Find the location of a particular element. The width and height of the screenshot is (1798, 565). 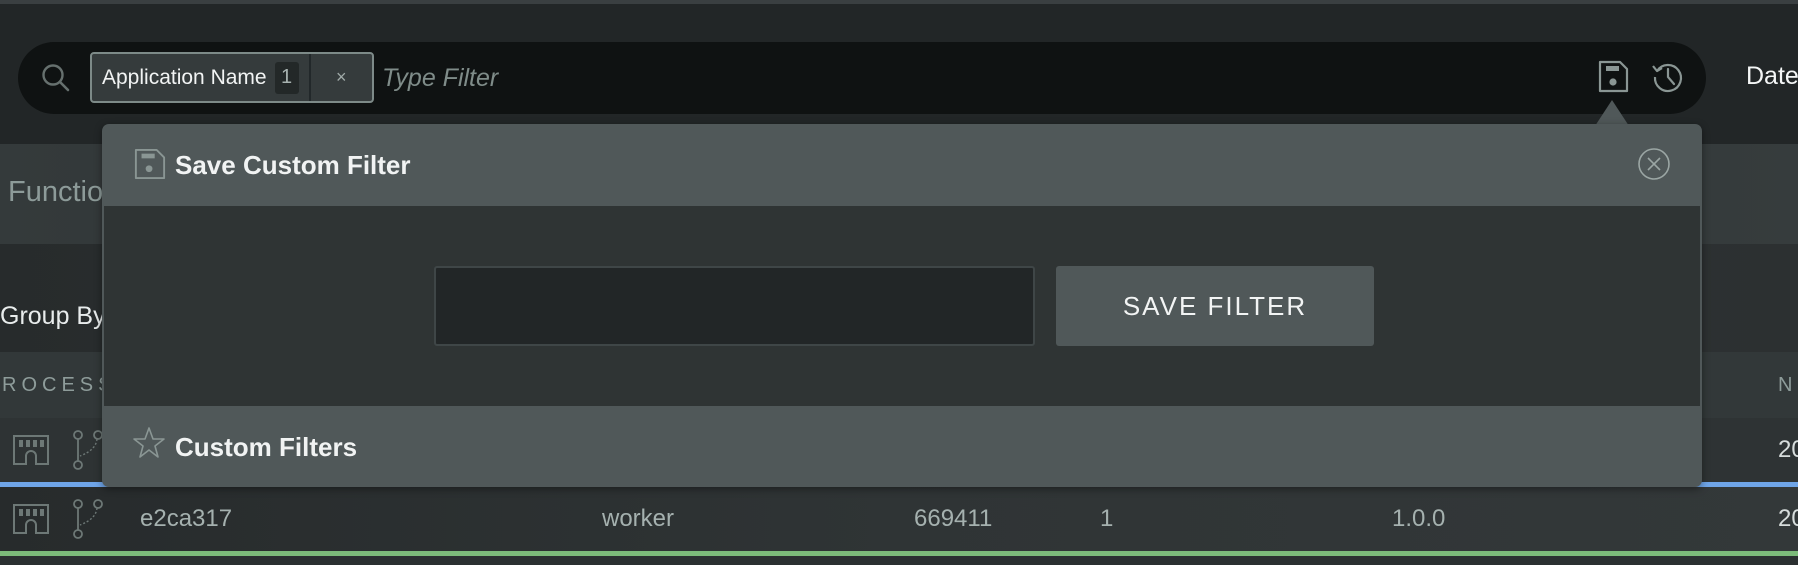

tab-functions: Functio is located at coordinates (55, 192).